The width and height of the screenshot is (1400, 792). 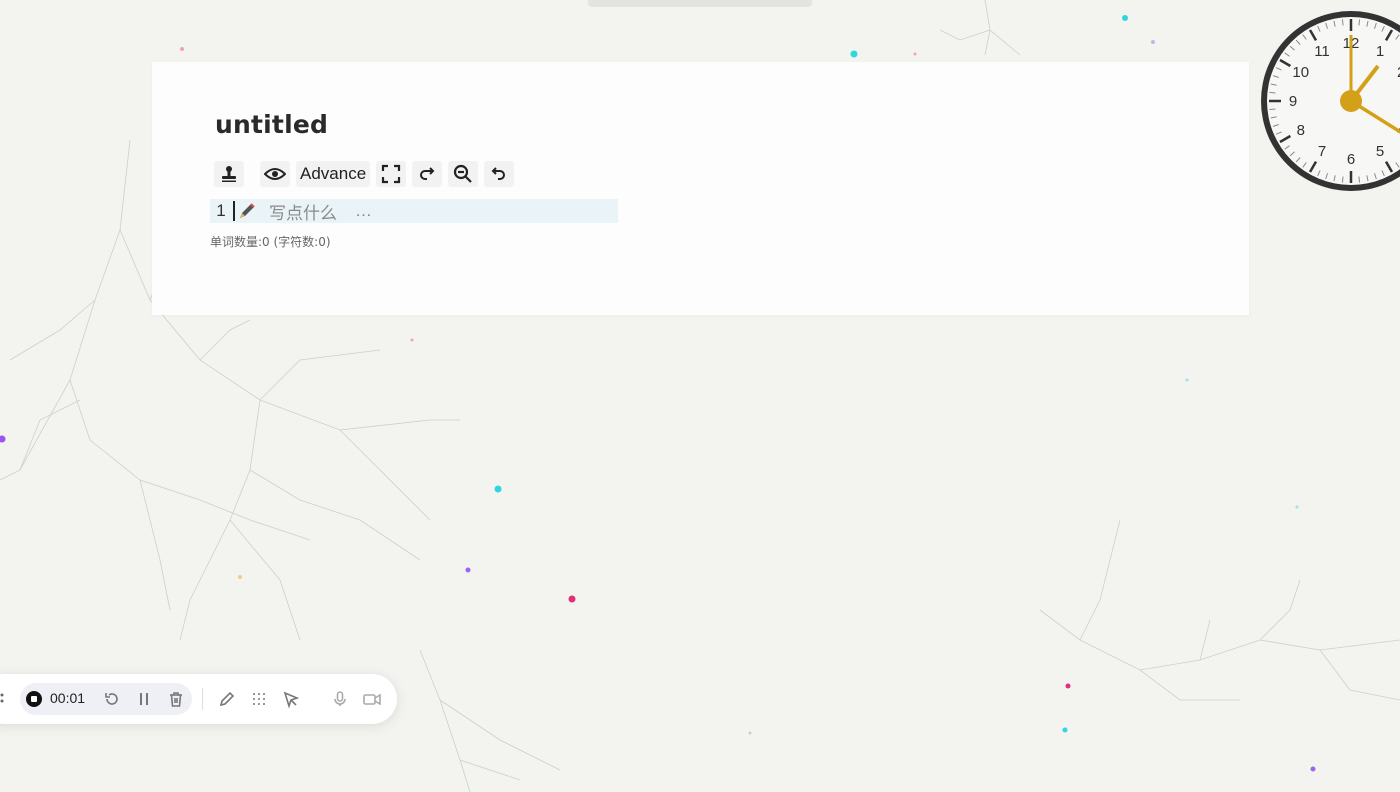 What do you see at coordinates (1351, 101) in the screenshot?
I see `clock-center` at bounding box center [1351, 101].